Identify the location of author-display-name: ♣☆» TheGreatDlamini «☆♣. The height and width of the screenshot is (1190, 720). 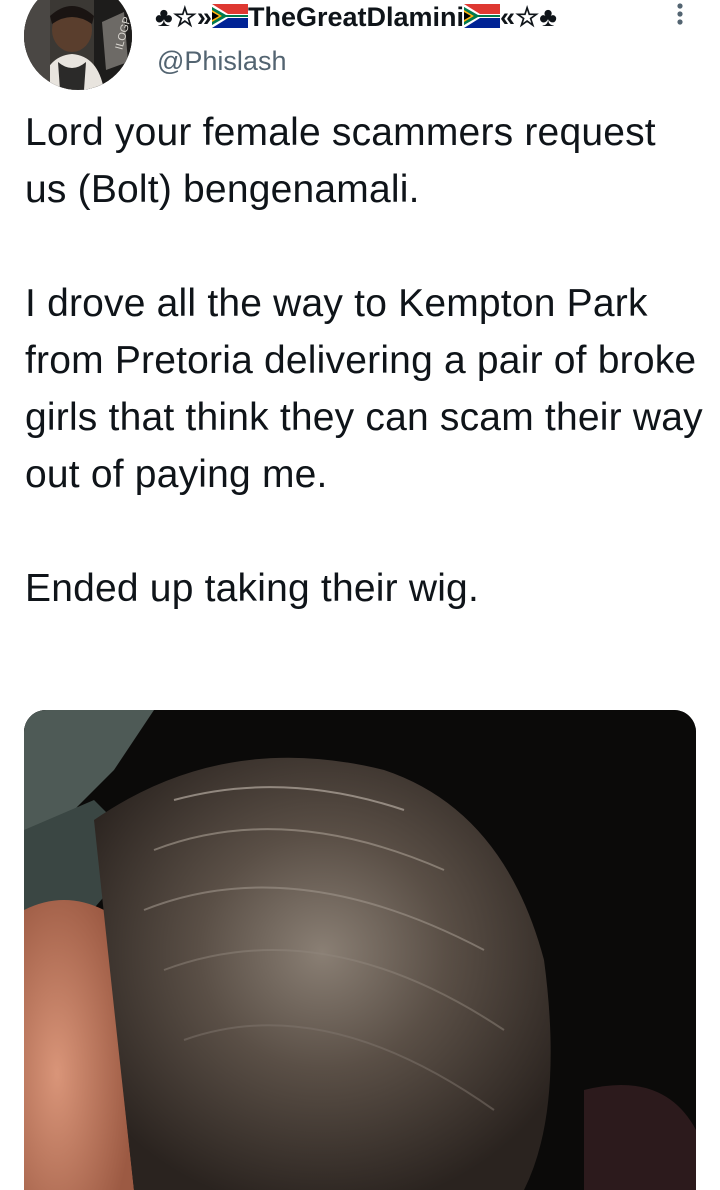
(356, 18).